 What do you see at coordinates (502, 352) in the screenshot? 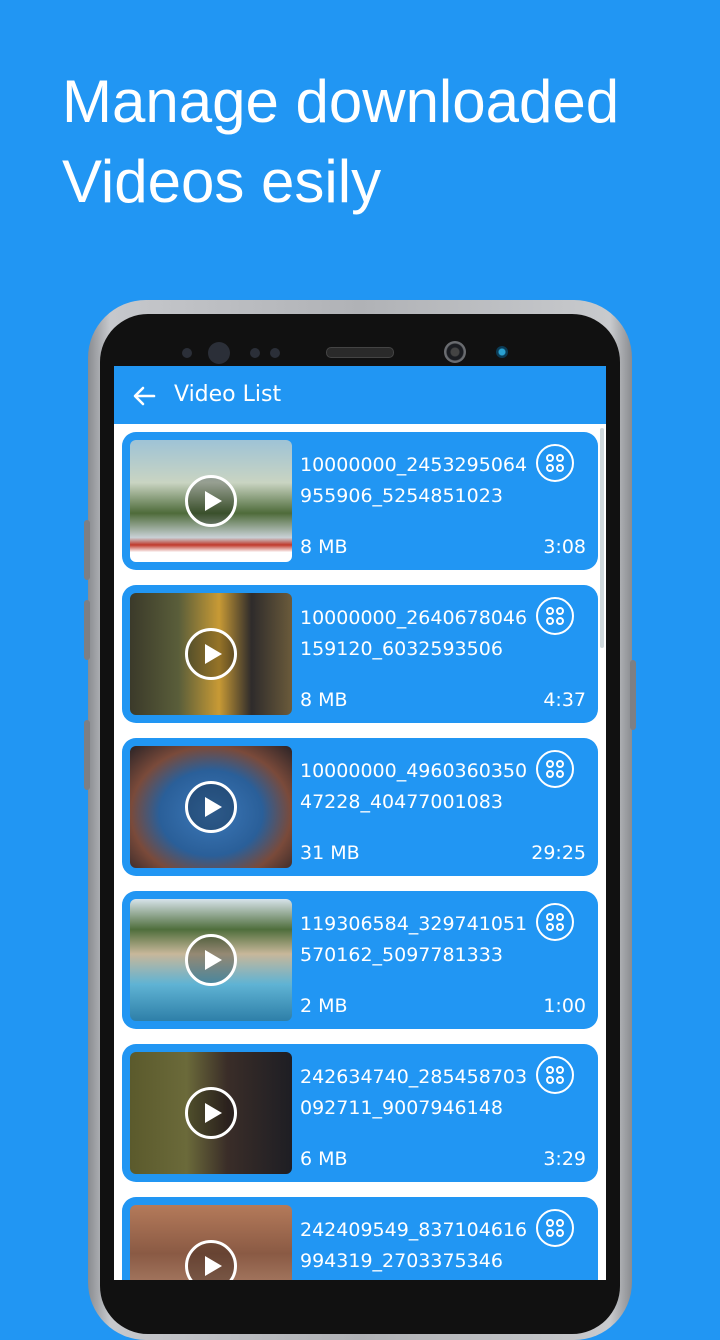
I see `proximity-sensor` at bounding box center [502, 352].